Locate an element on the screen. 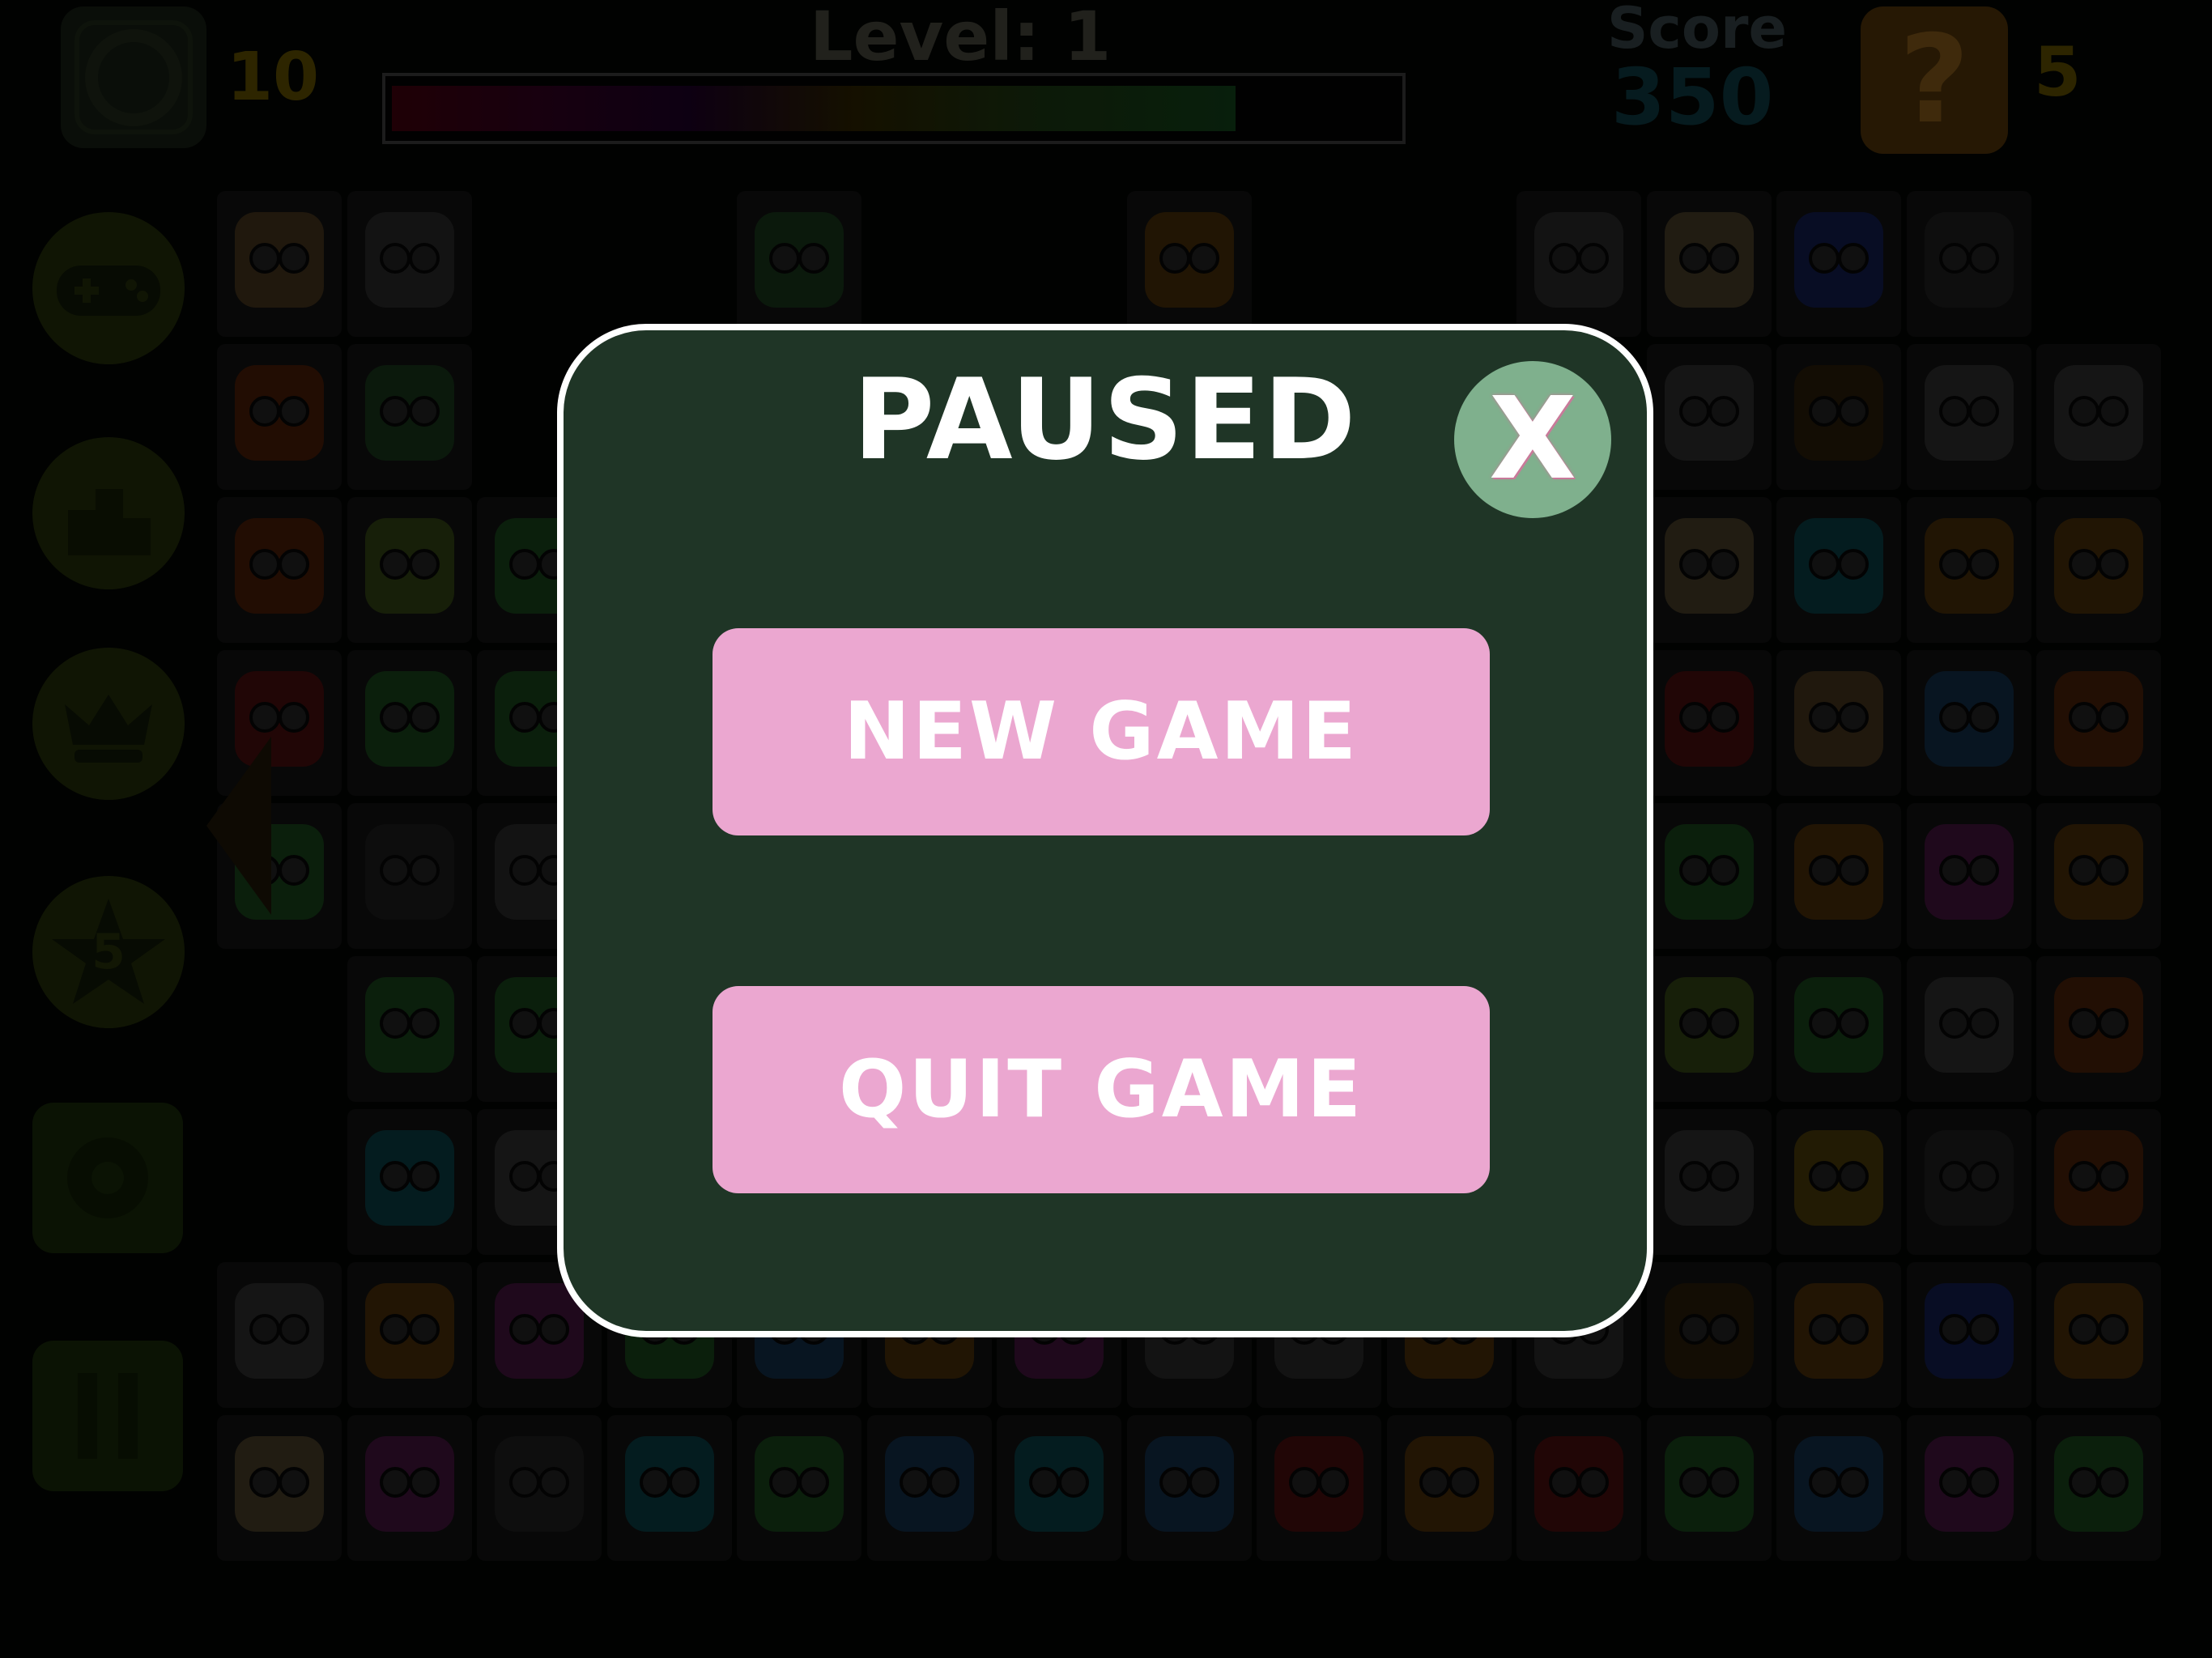 The width and height of the screenshot is (2212, 1658). quit-game-label: QUIT GAME is located at coordinates (1101, 1090).